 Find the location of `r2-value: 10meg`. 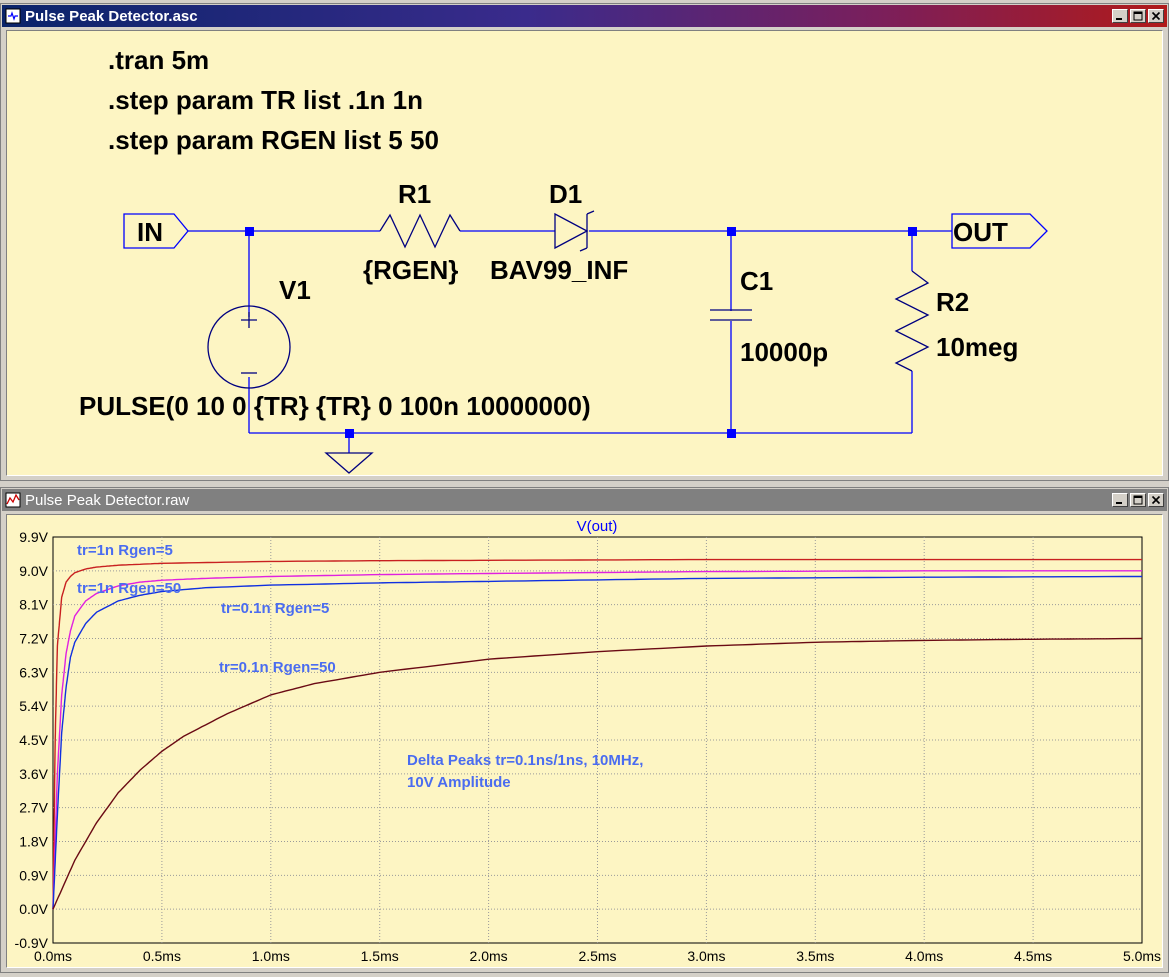

r2-value: 10meg is located at coordinates (977, 347).